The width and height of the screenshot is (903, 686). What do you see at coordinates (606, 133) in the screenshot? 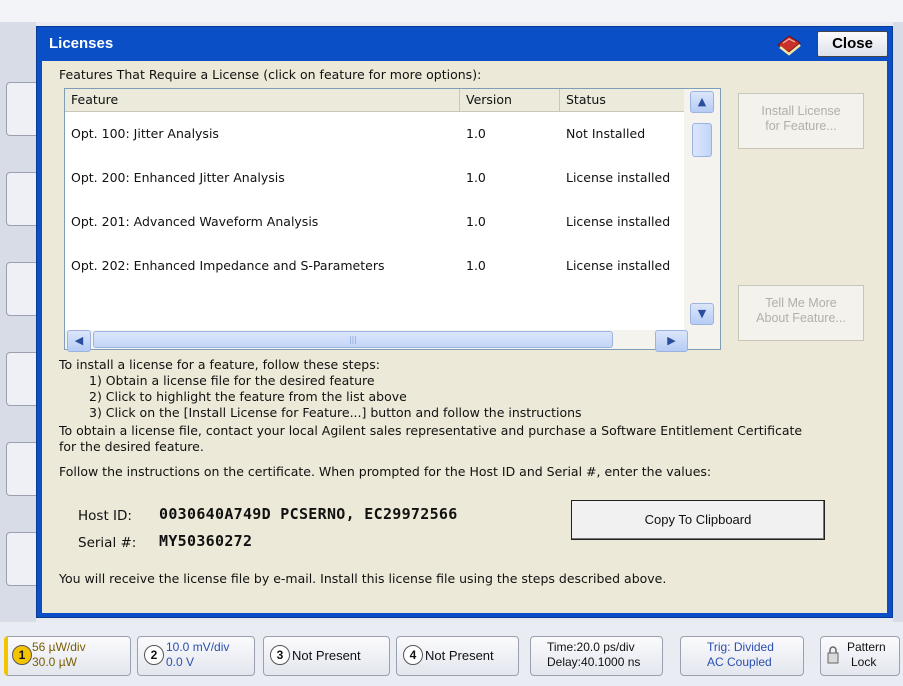
I see `status-cell: Not Installed` at bounding box center [606, 133].